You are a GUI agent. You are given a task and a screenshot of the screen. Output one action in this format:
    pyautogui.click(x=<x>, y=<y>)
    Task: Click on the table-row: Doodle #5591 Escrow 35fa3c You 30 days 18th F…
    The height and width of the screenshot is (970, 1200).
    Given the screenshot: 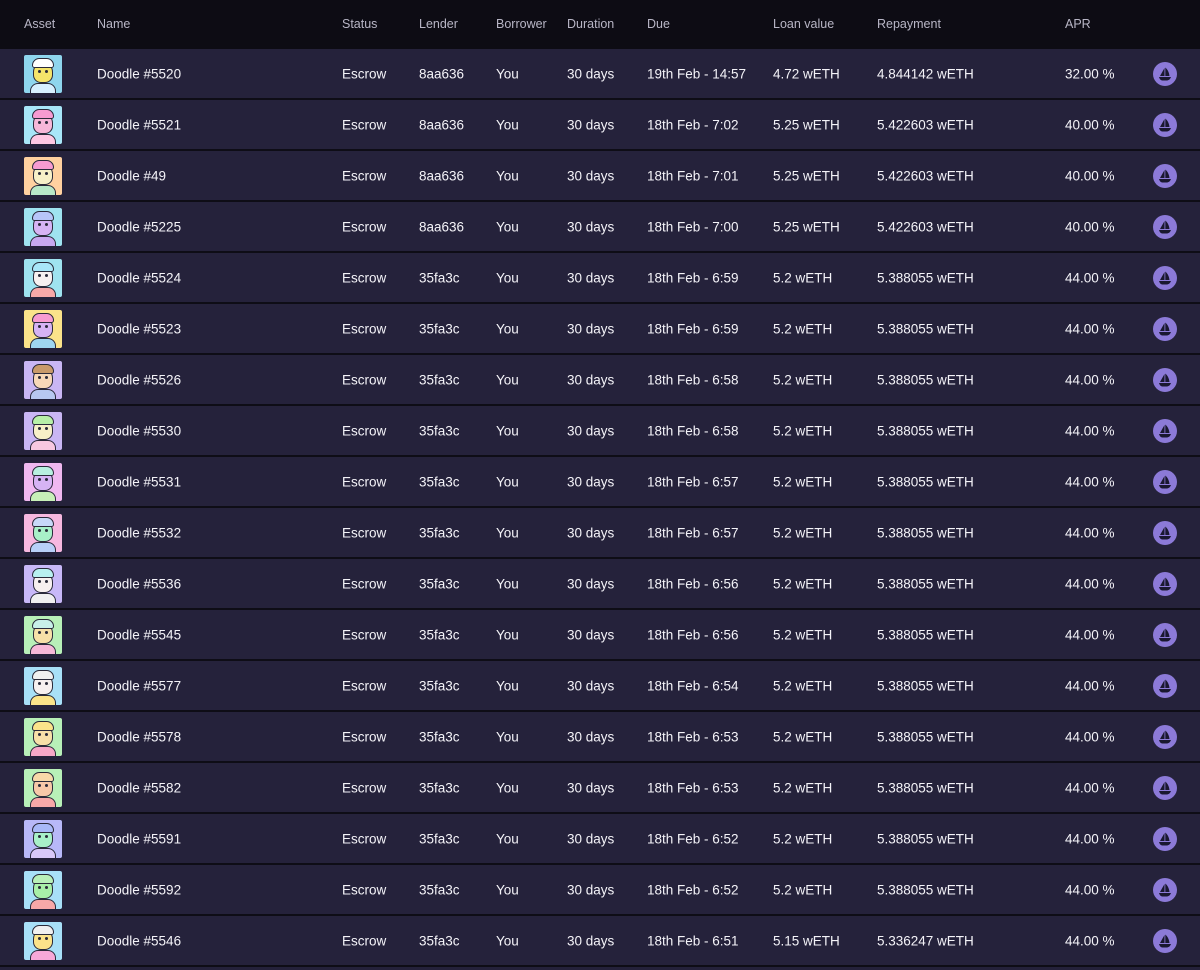 What is the action you would take?
    pyautogui.click(x=600, y=839)
    